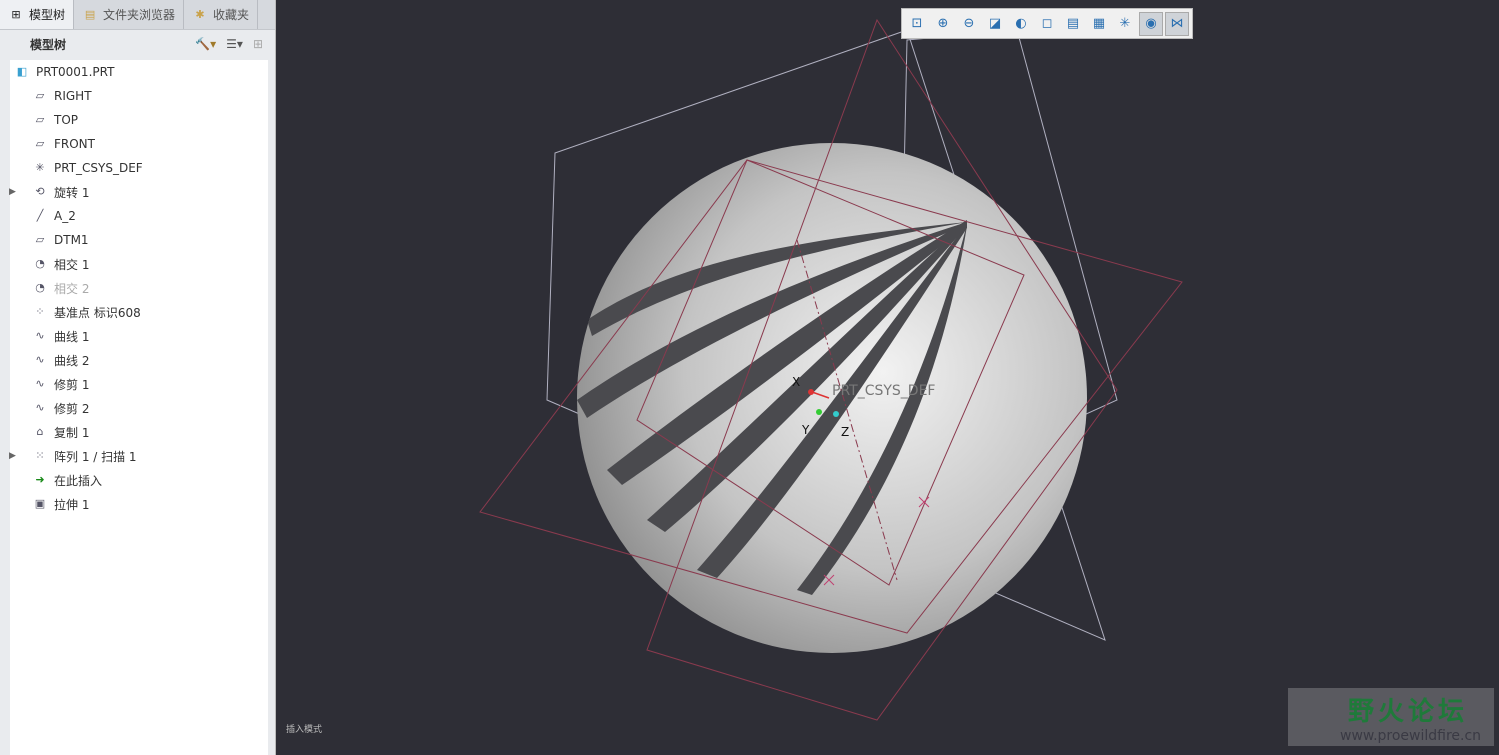 The height and width of the screenshot is (755, 1499). I want to click on tree-item: ∿ 曲线 2, so click(139, 360).